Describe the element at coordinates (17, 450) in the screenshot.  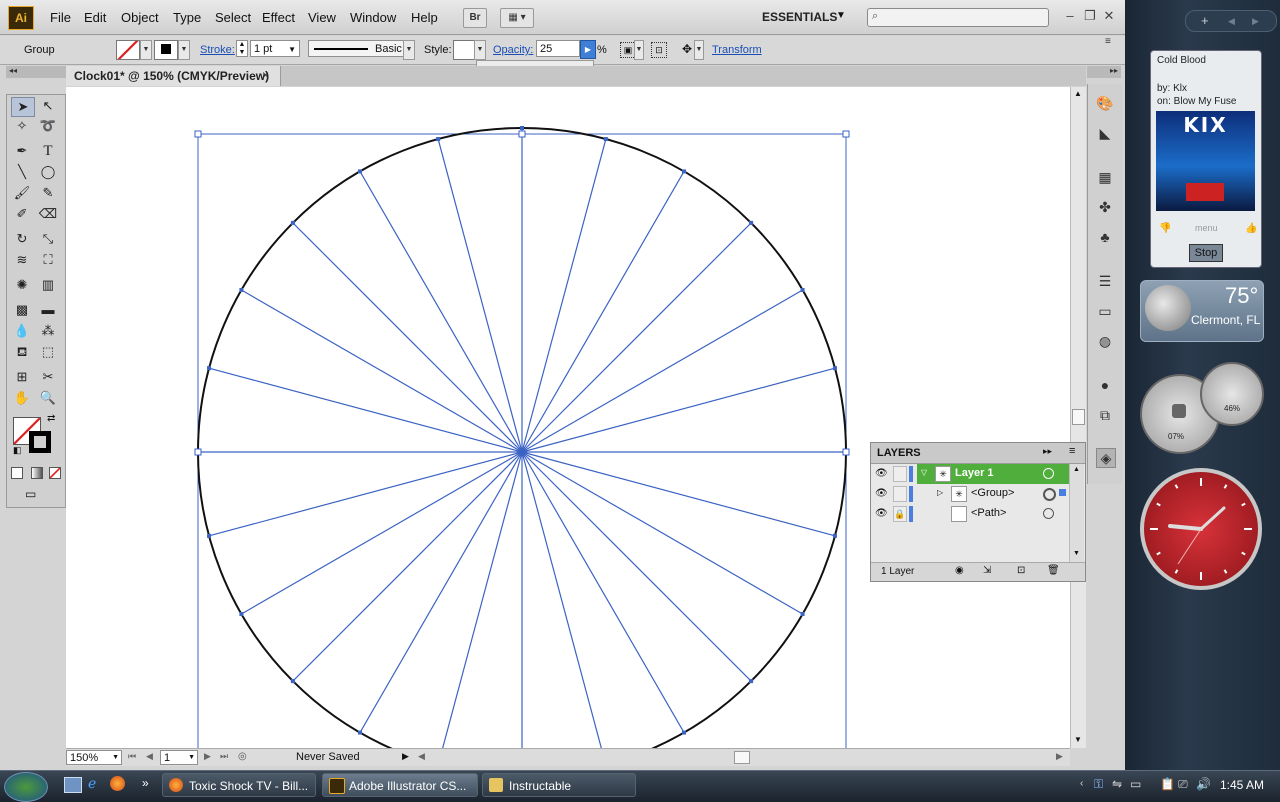
I see `default-colors-icon: ◧` at that location.